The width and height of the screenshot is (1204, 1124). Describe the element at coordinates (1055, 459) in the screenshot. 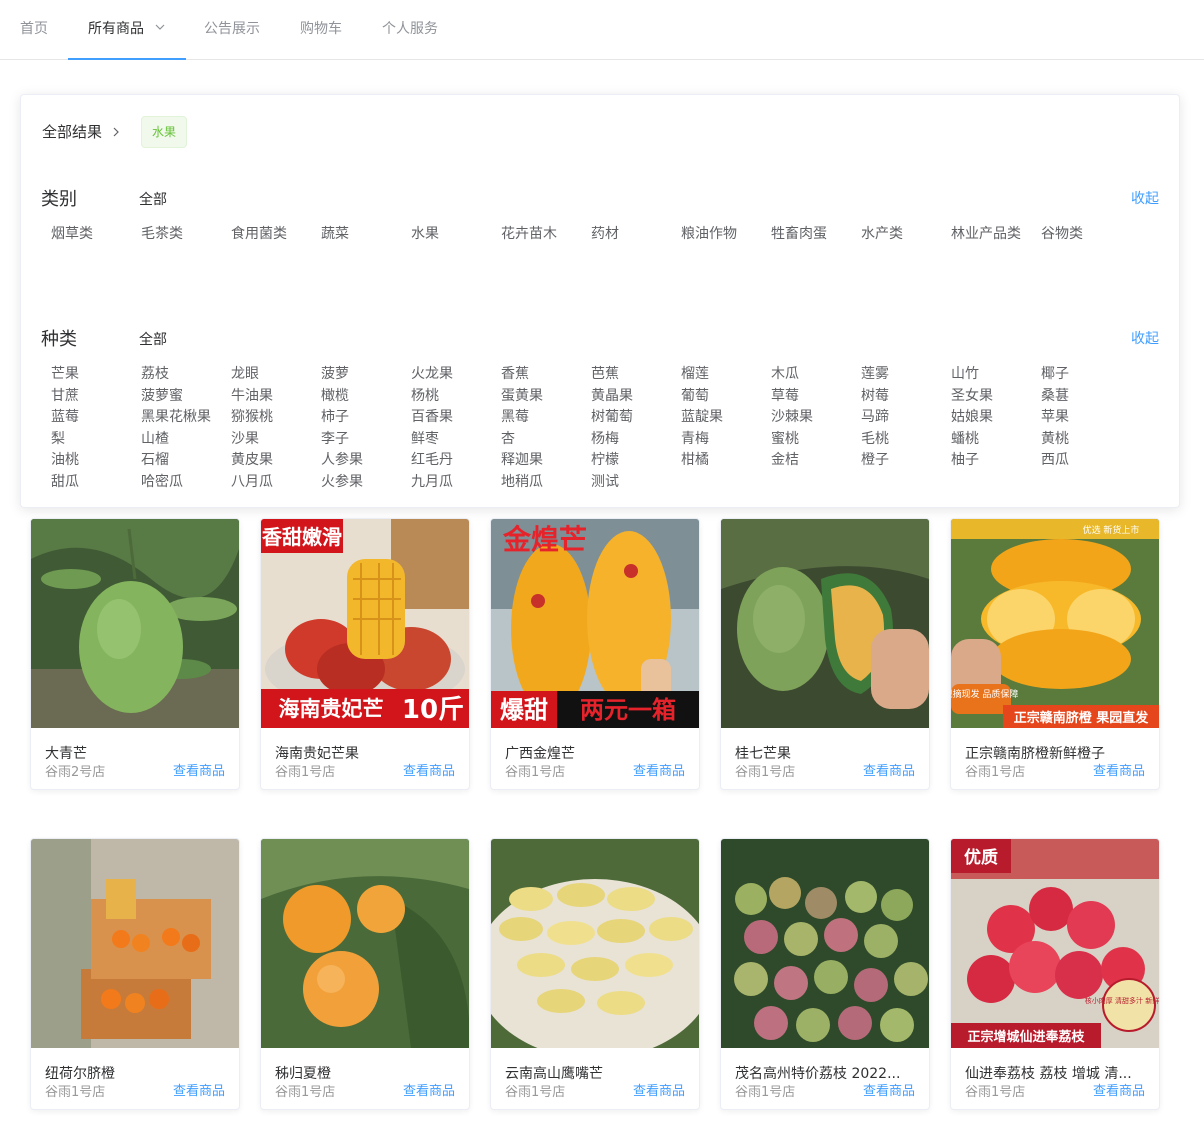

I see `kind-item: 西瓜` at that location.